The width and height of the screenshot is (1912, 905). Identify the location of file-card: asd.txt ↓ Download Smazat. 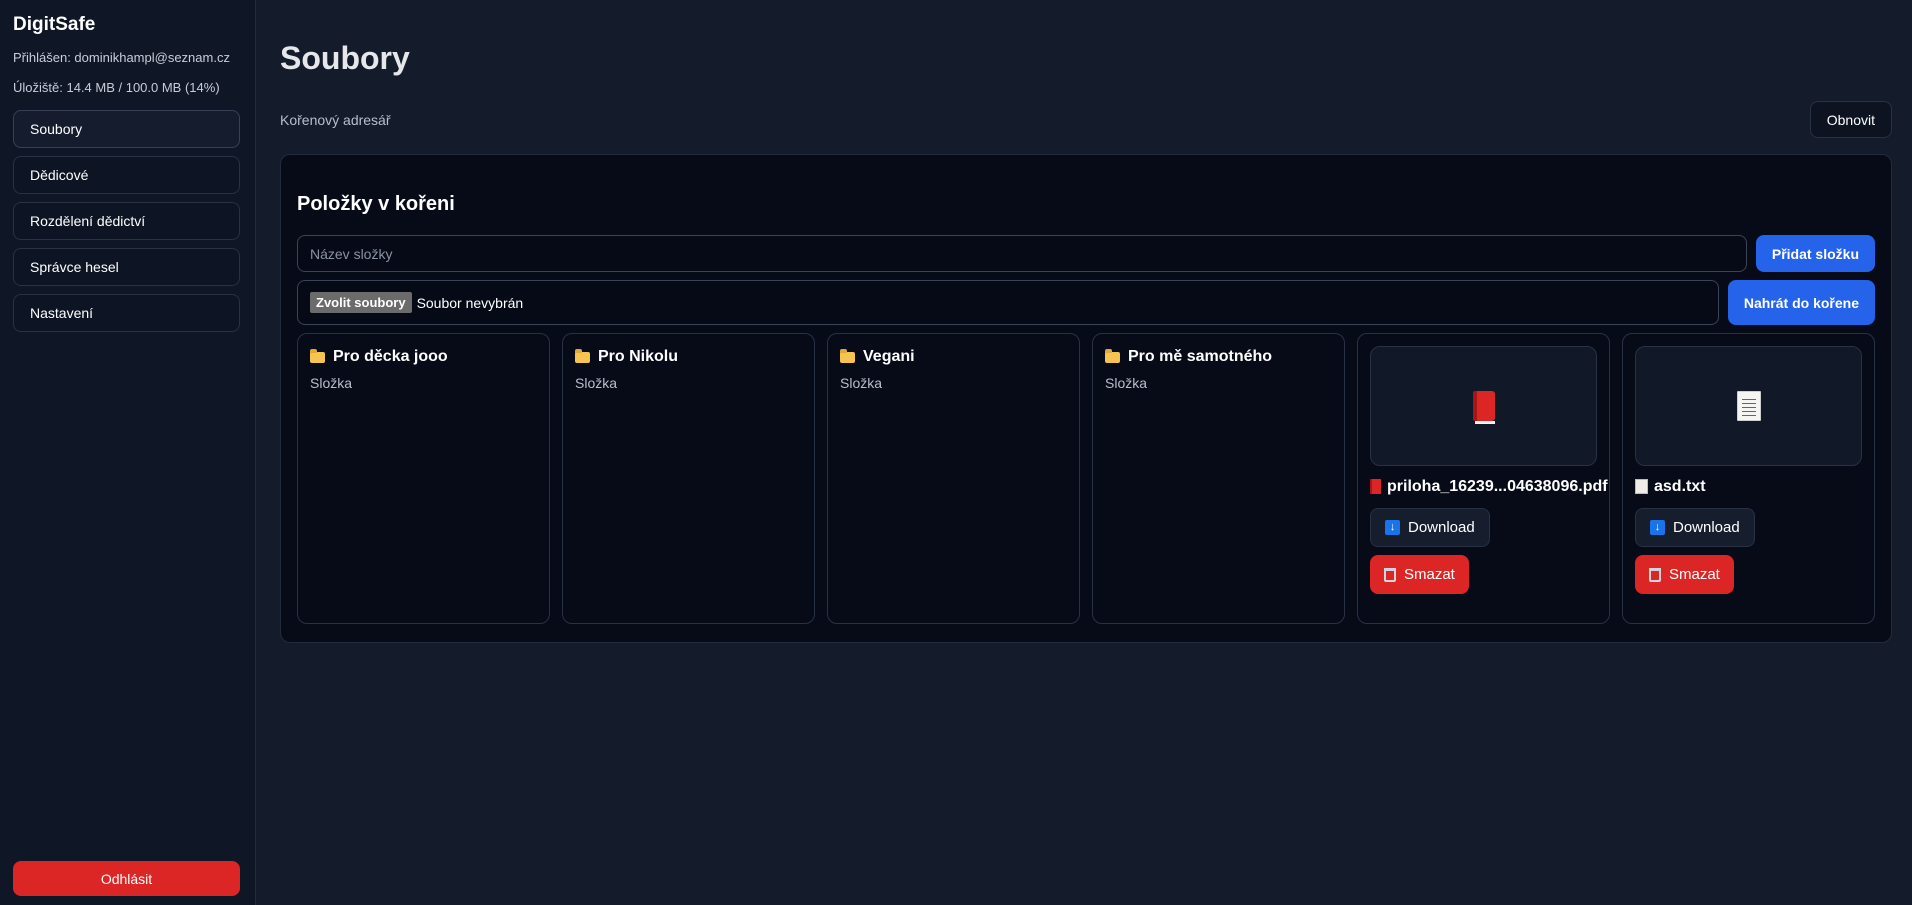
(1748, 478).